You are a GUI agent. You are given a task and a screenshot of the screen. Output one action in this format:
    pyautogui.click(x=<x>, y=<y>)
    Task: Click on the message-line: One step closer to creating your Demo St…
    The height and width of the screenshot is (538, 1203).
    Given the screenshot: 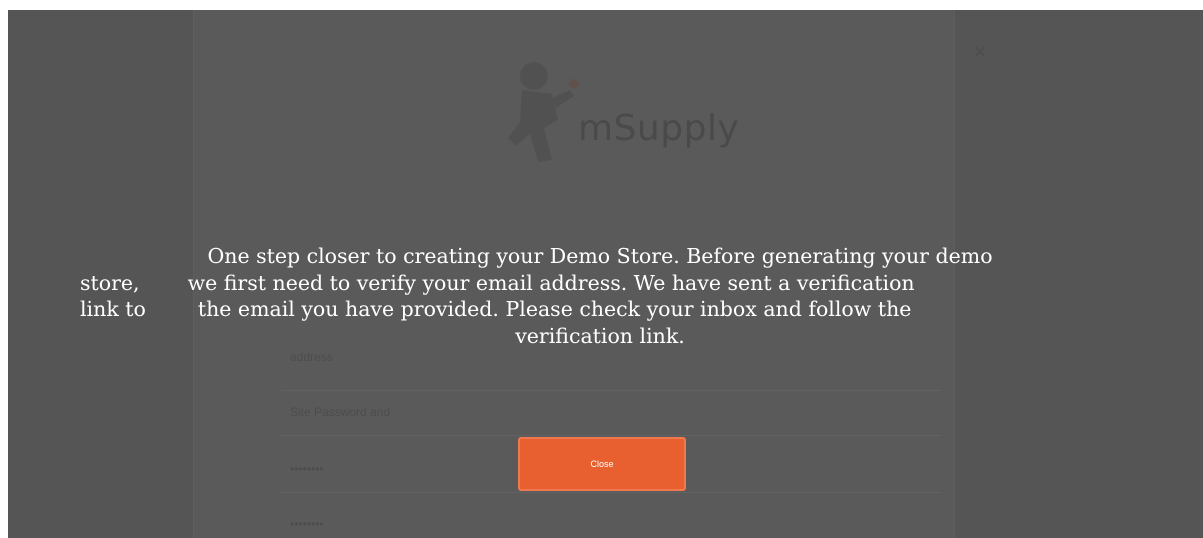 What is the action you would take?
    pyautogui.click(x=600, y=256)
    